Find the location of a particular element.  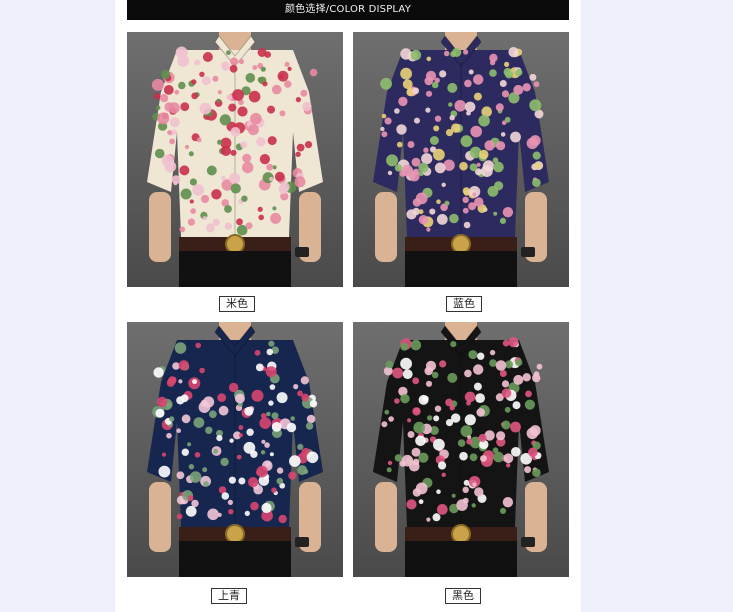

product-photo-blue is located at coordinates (461, 159).